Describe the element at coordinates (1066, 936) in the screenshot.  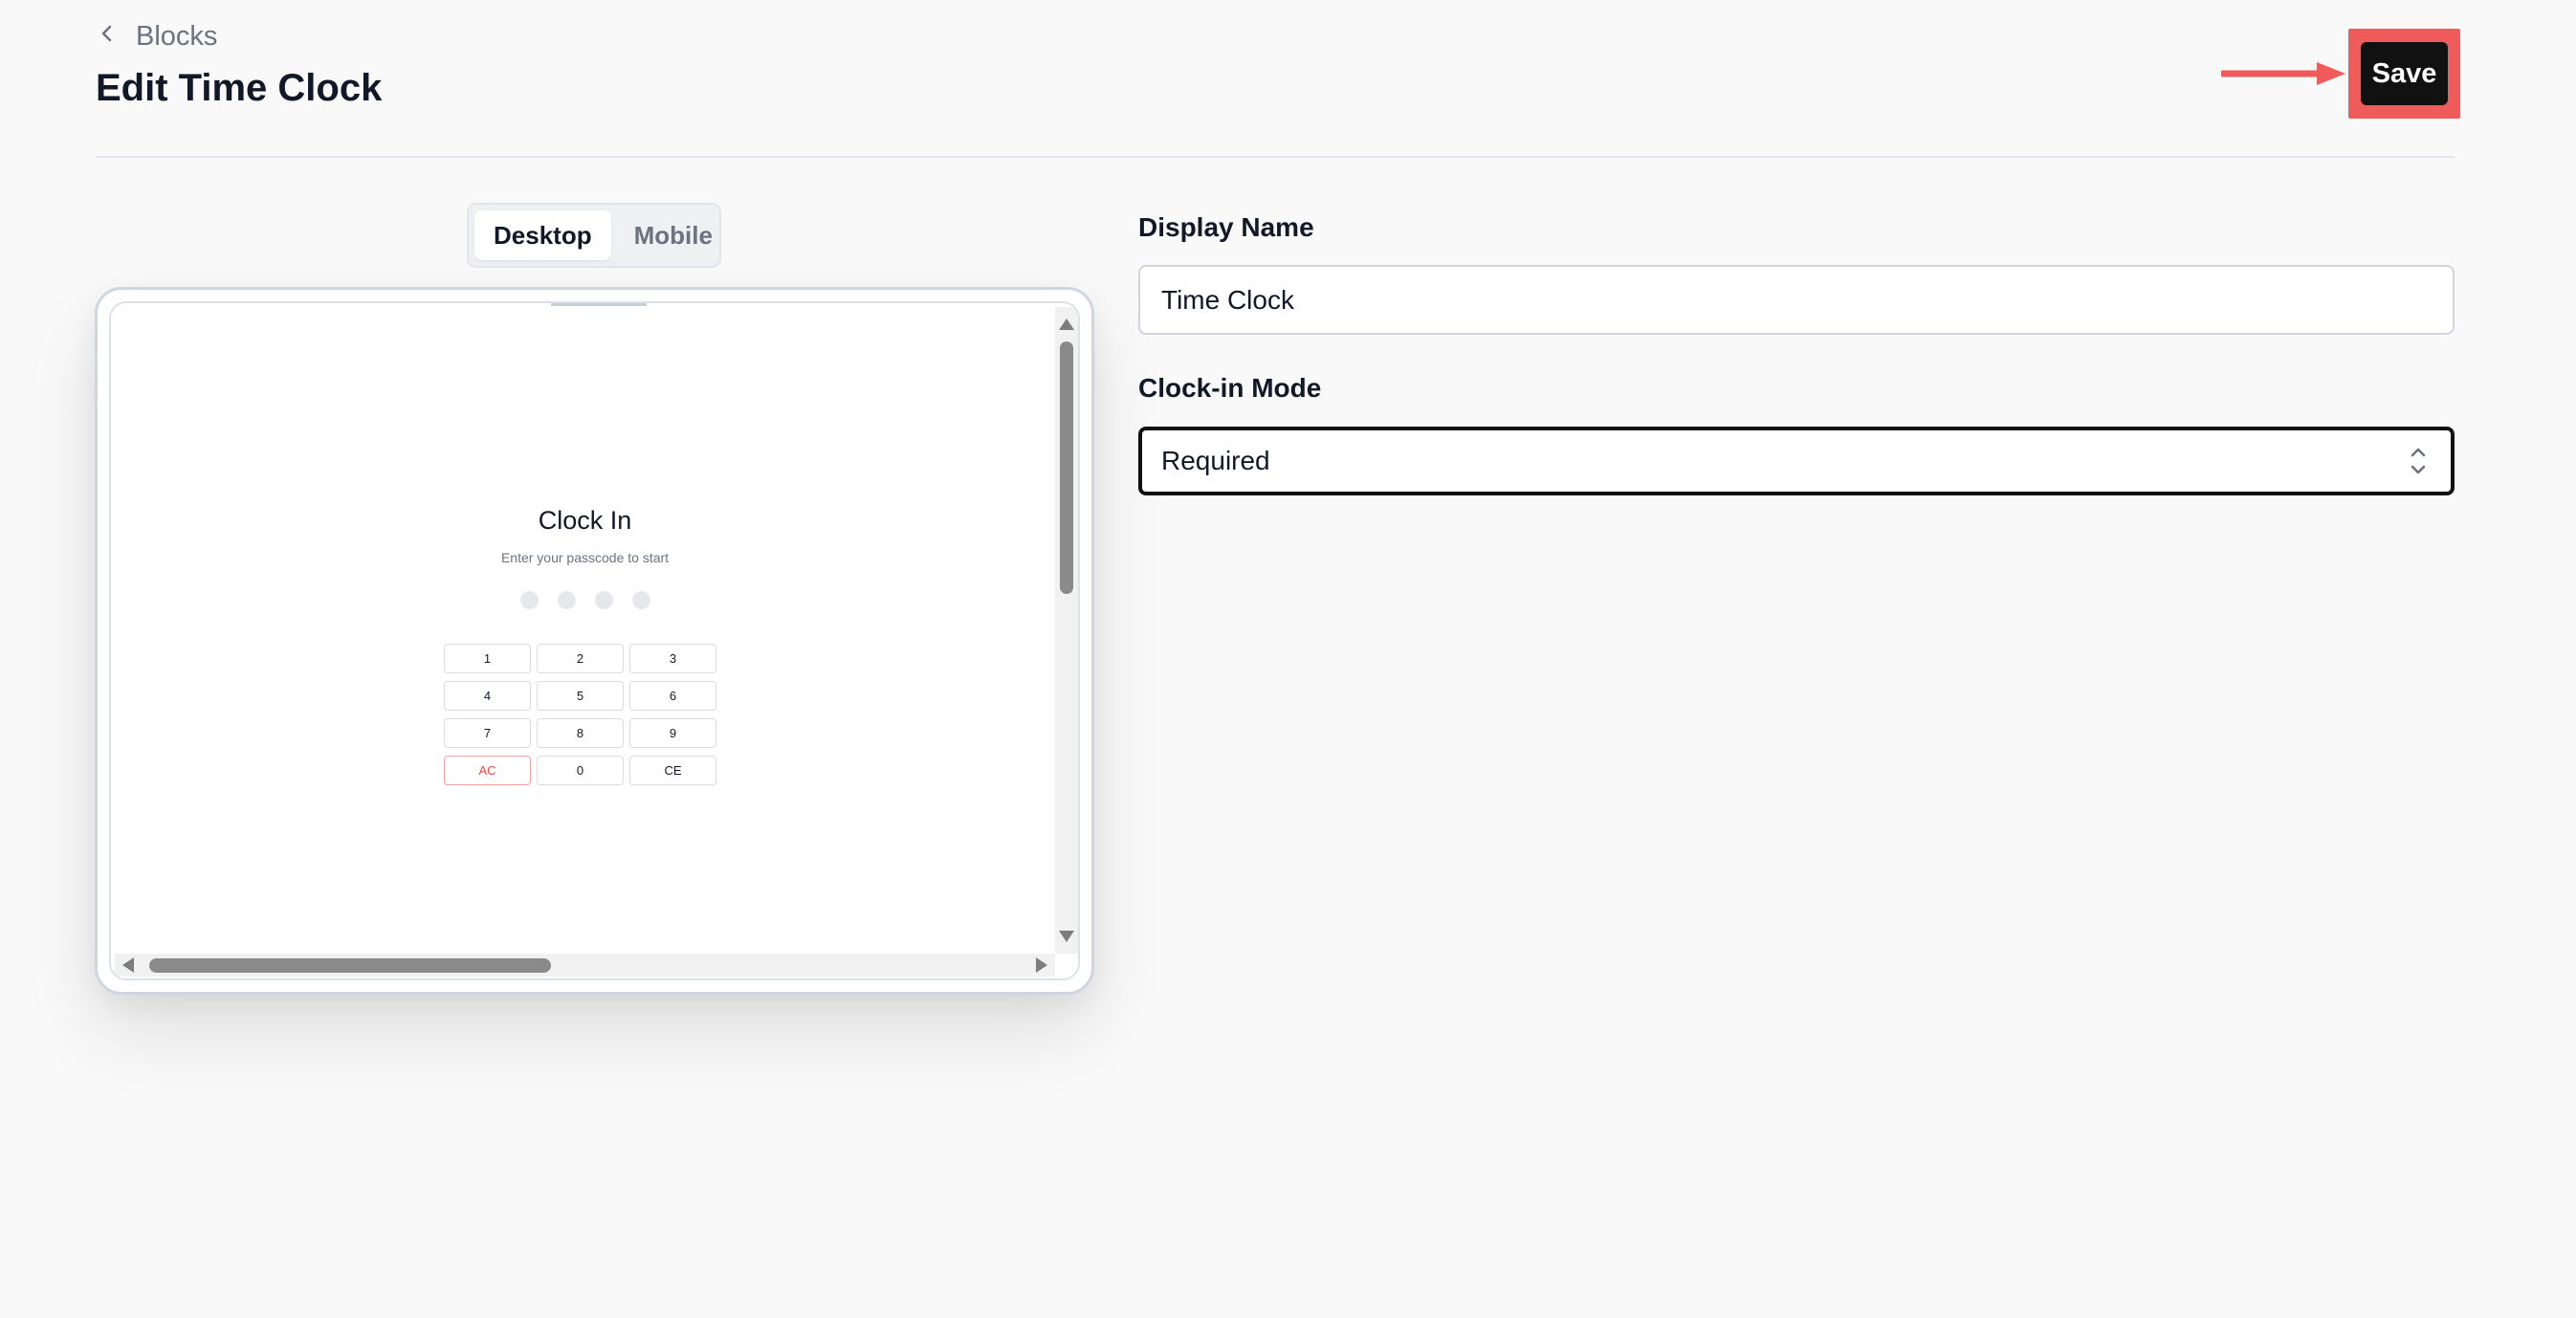
I see `scroll-down-arrow-icon` at that location.